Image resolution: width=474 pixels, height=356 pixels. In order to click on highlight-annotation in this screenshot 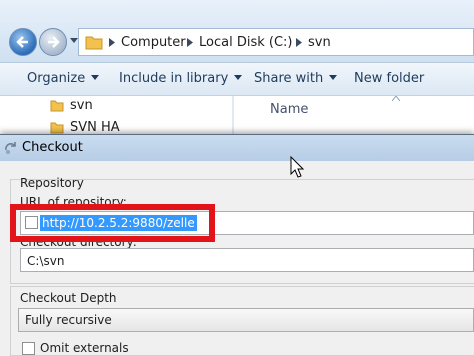, I will do `click(112, 223)`.